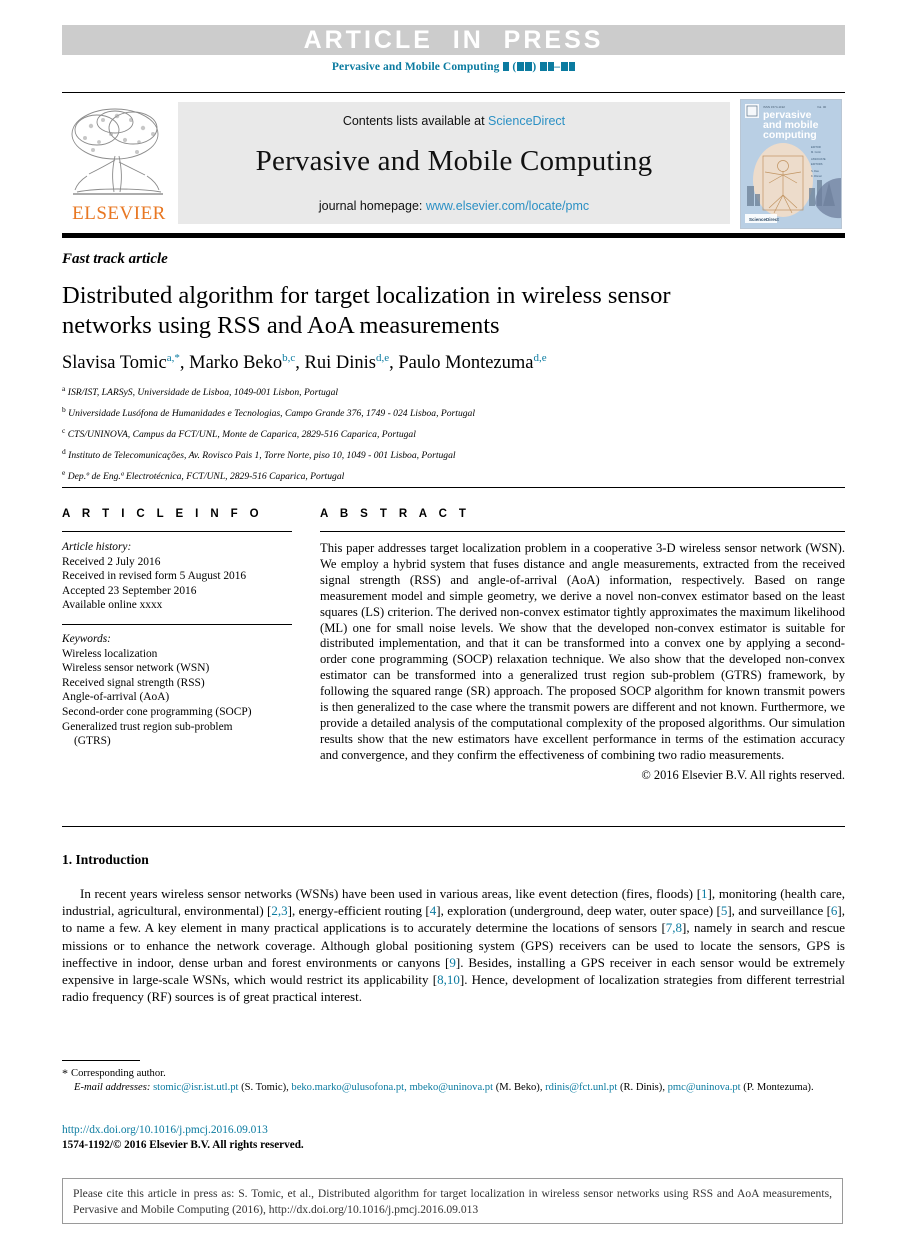 This screenshot has height=1238, width=907. Describe the element at coordinates (340, 363) in the screenshot. I see `author-name: Rui Dinis` at that location.